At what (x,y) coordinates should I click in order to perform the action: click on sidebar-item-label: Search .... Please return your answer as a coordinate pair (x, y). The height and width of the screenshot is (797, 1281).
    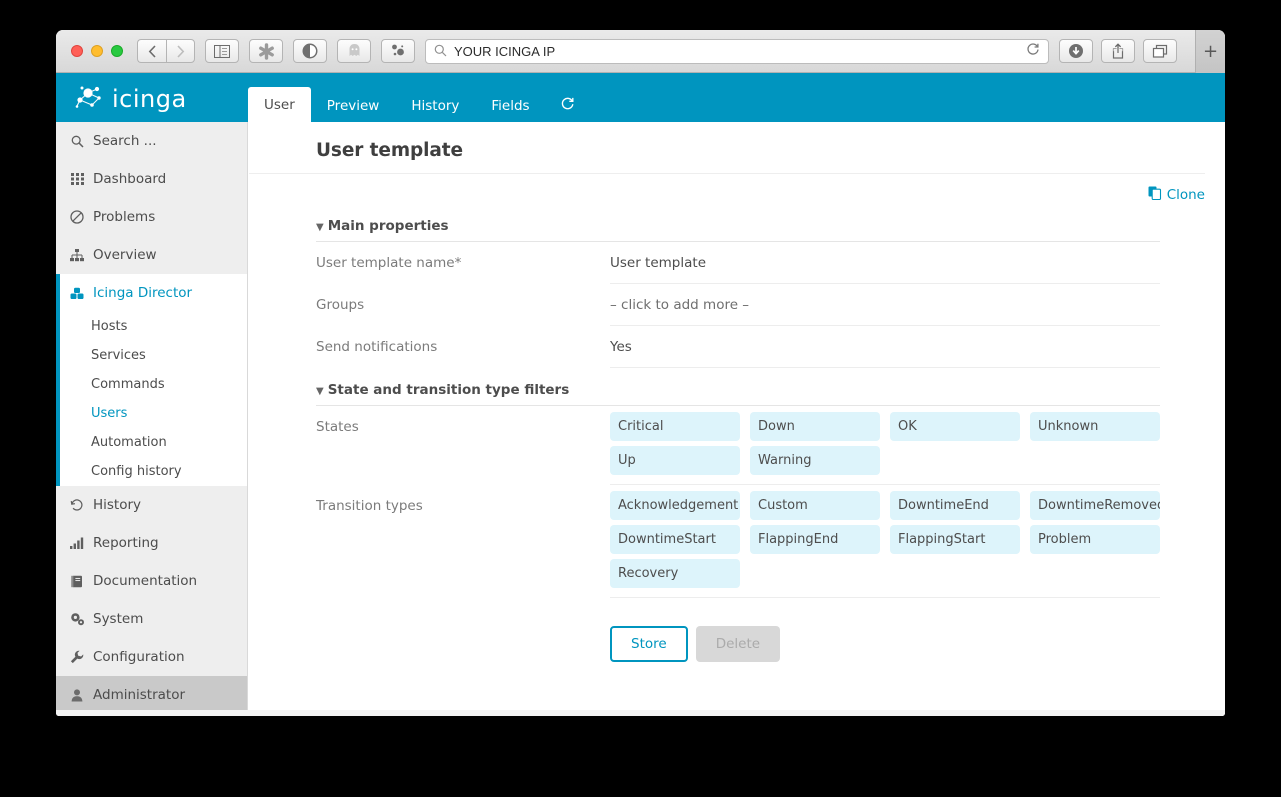
    Looking at the image, I should click on (125, 141).